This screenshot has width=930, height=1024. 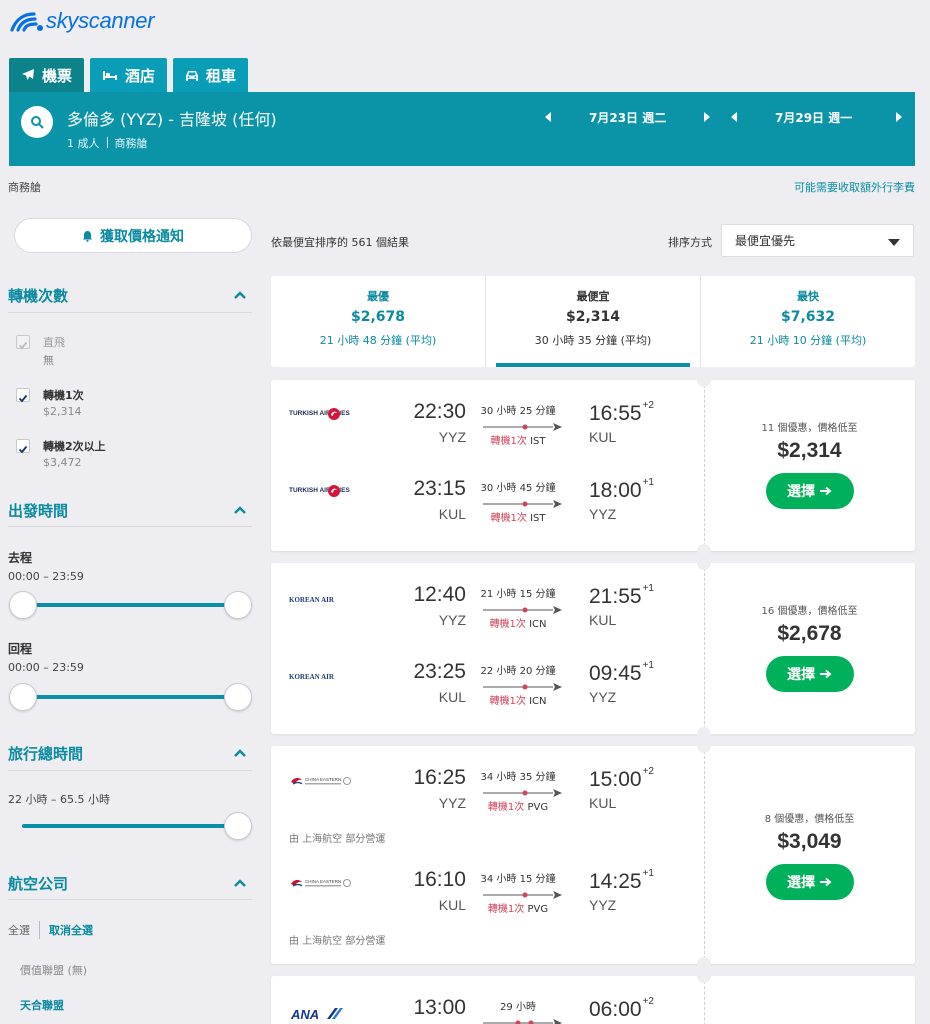 What do you see at coordinates (46, 576) in the screenshot?
I see `outbound-range: 00:00 – 23:59` at bounding box center [46, 576].